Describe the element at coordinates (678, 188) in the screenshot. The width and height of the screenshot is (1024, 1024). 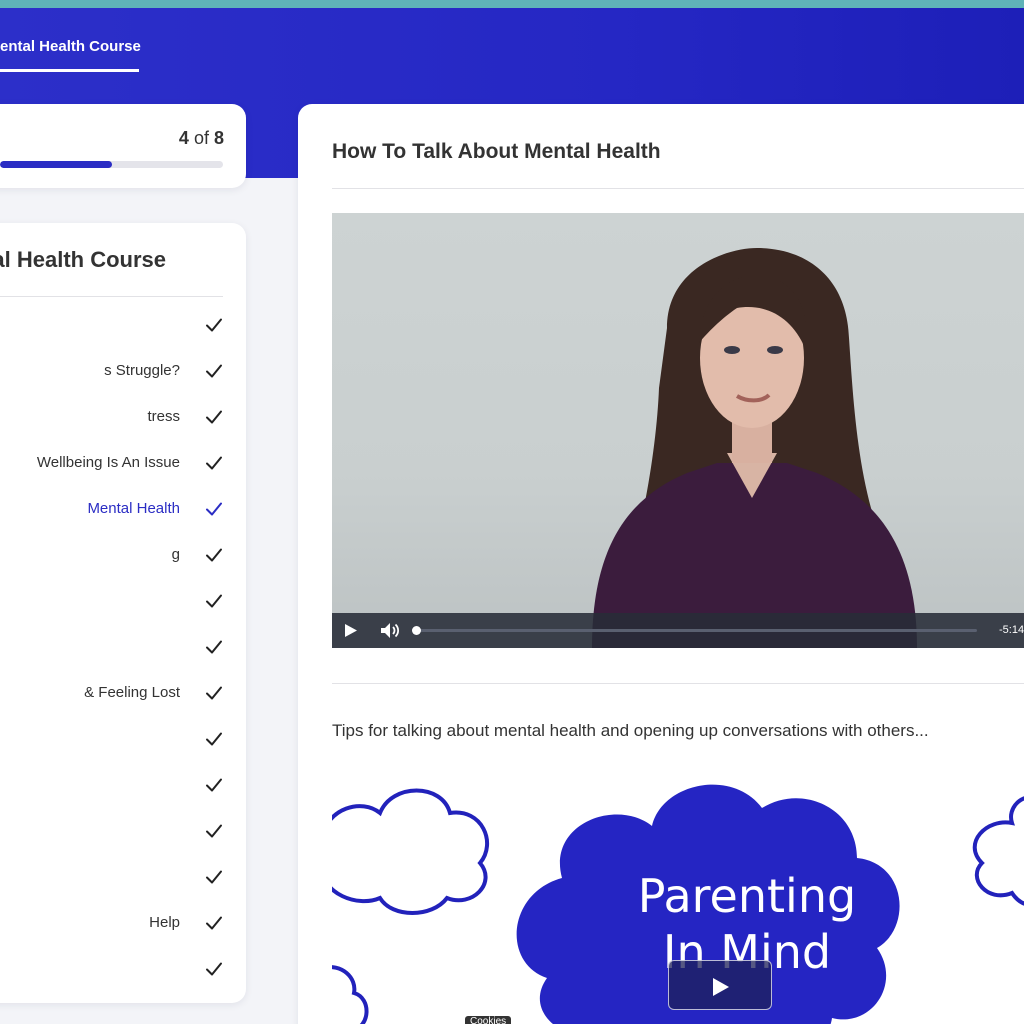
I see `title-divider` at that location.